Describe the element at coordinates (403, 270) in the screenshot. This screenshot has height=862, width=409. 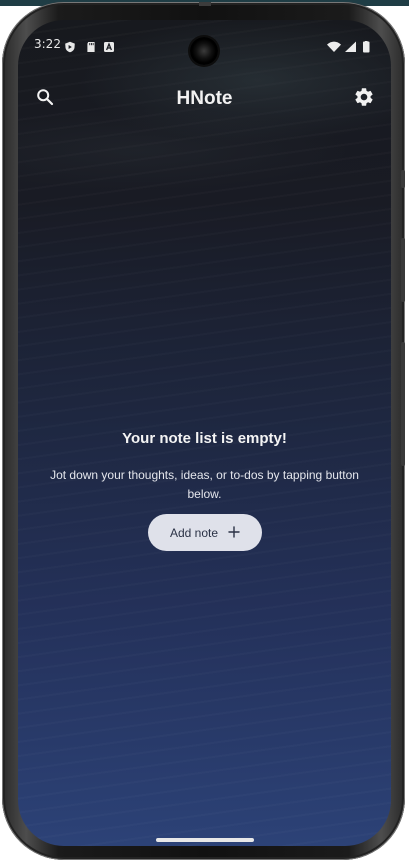
I see `volume-button` at that location.